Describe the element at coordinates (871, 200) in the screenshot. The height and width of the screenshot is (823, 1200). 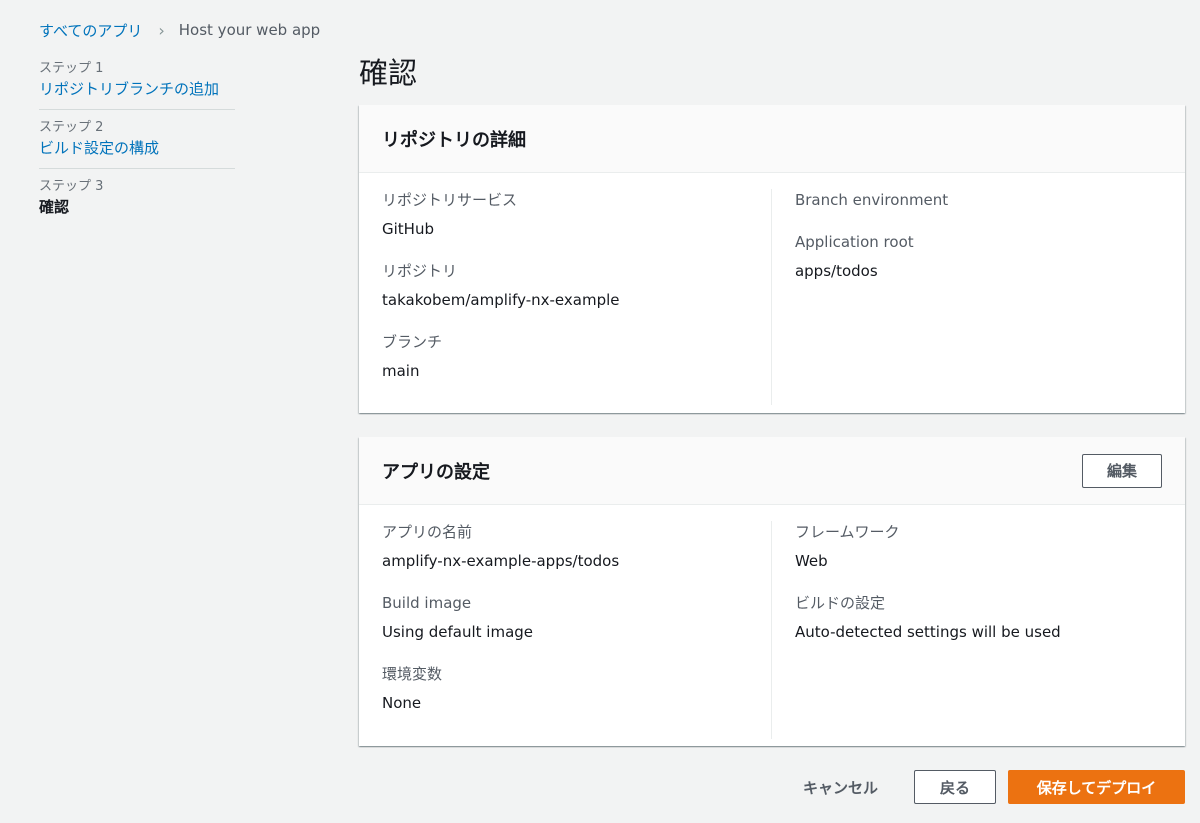
I see `field-label: Branch environment` at that location.